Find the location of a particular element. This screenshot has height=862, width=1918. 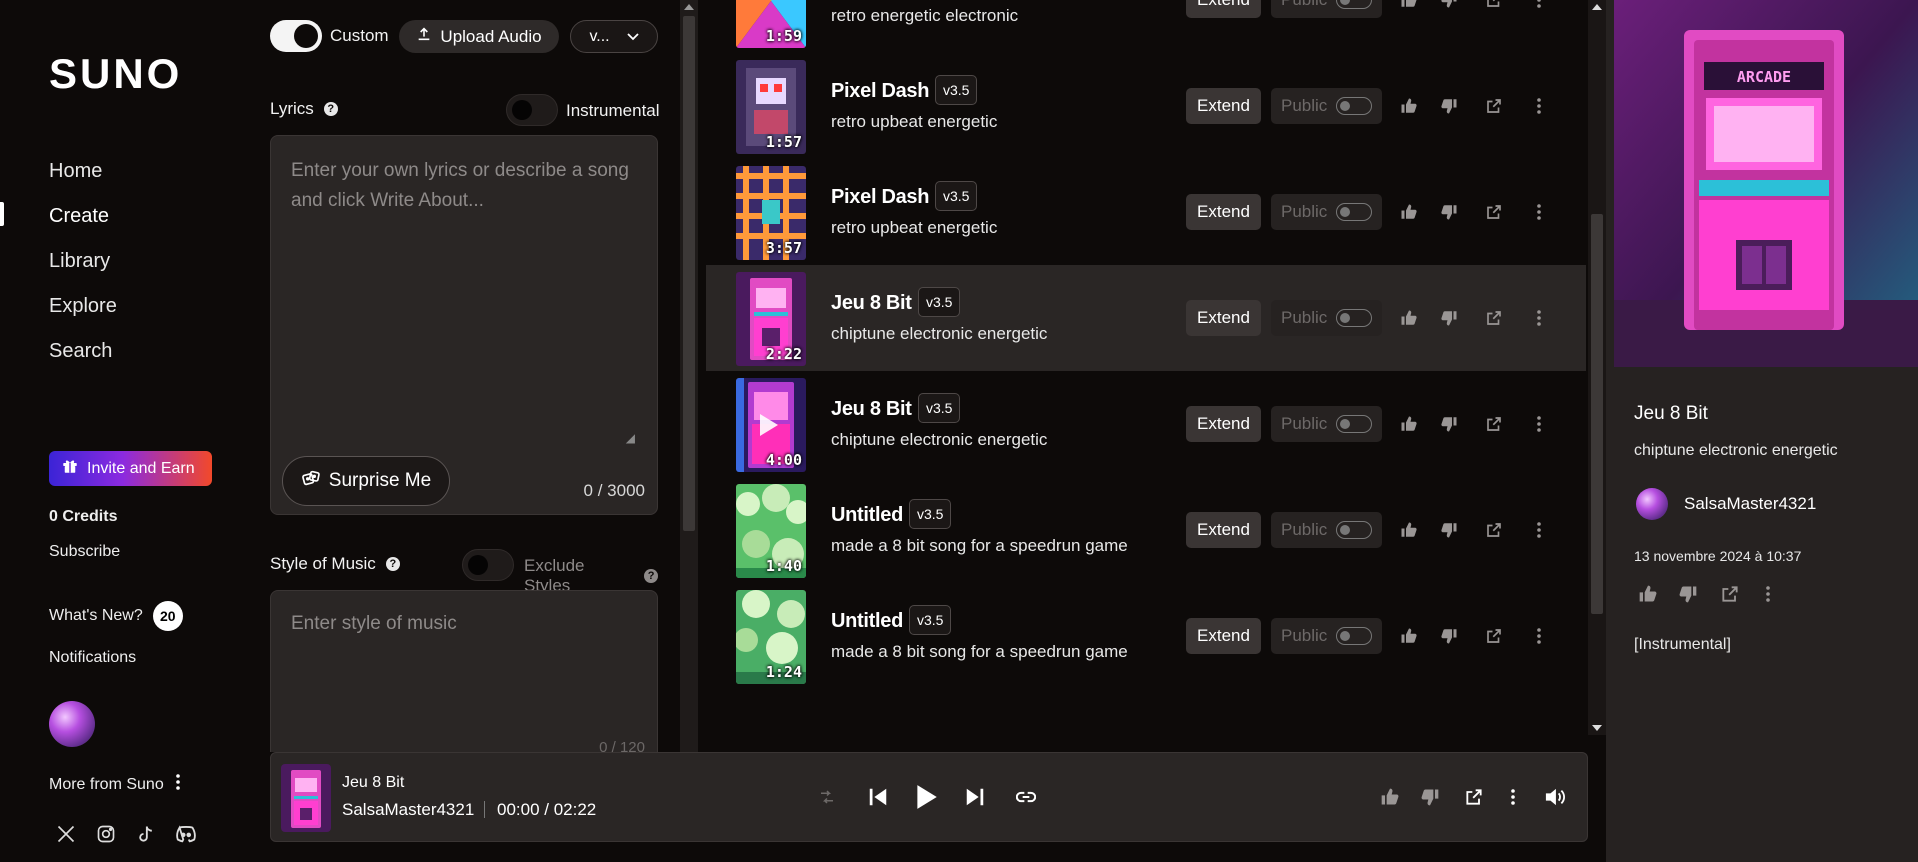

discord-icon is located at coordinates (186, 834).